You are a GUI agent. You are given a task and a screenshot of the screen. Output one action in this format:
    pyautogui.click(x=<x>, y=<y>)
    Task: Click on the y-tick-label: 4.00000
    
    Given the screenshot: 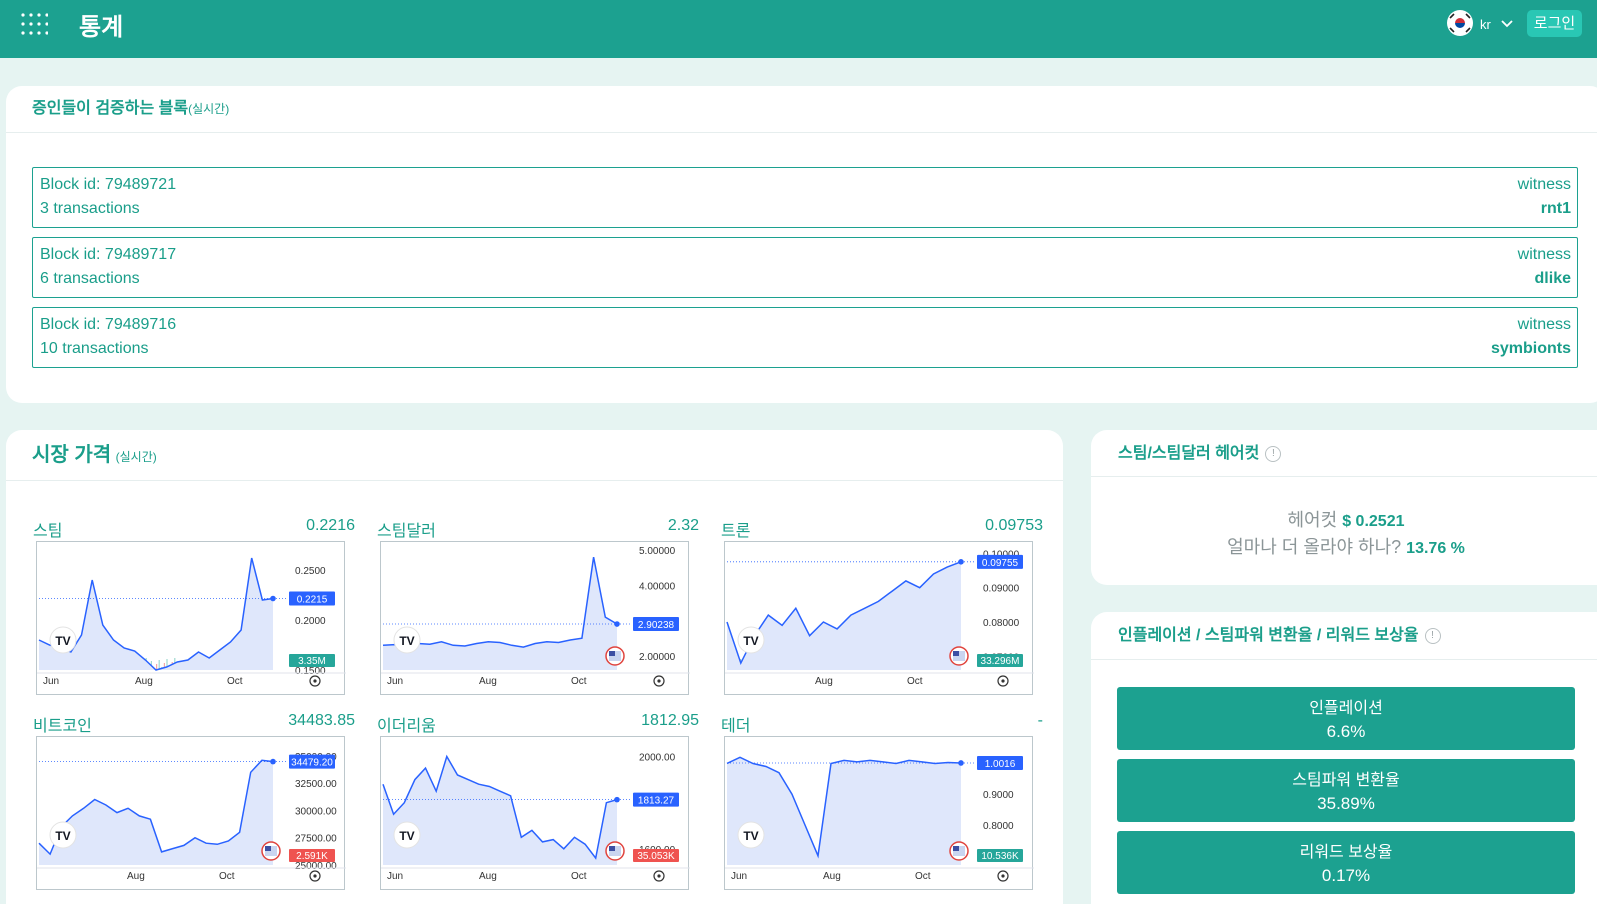 What is the action you would take?
    pyautogui.click(x=657, y=586)
    